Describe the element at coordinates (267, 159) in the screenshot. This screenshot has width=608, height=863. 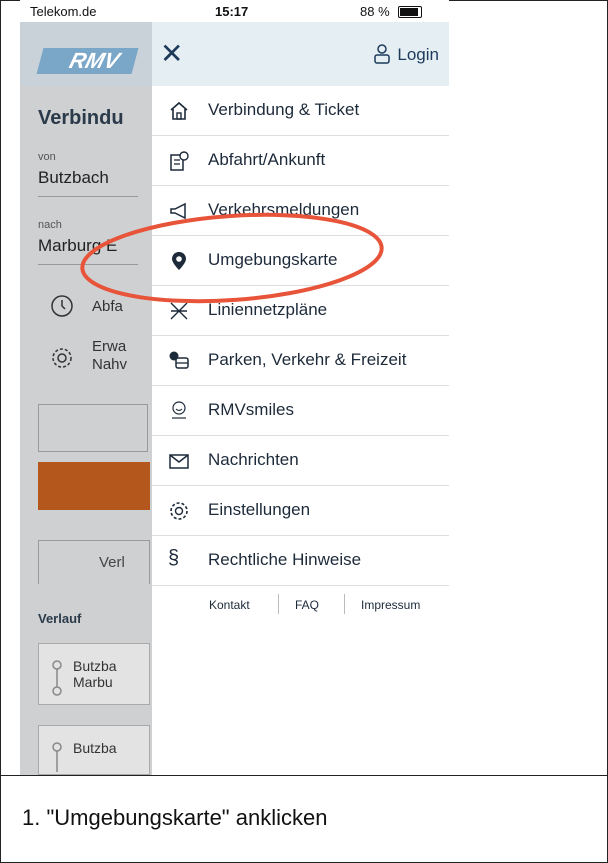
I see `menu-label: Abfahrt/Ankunft` at that location.